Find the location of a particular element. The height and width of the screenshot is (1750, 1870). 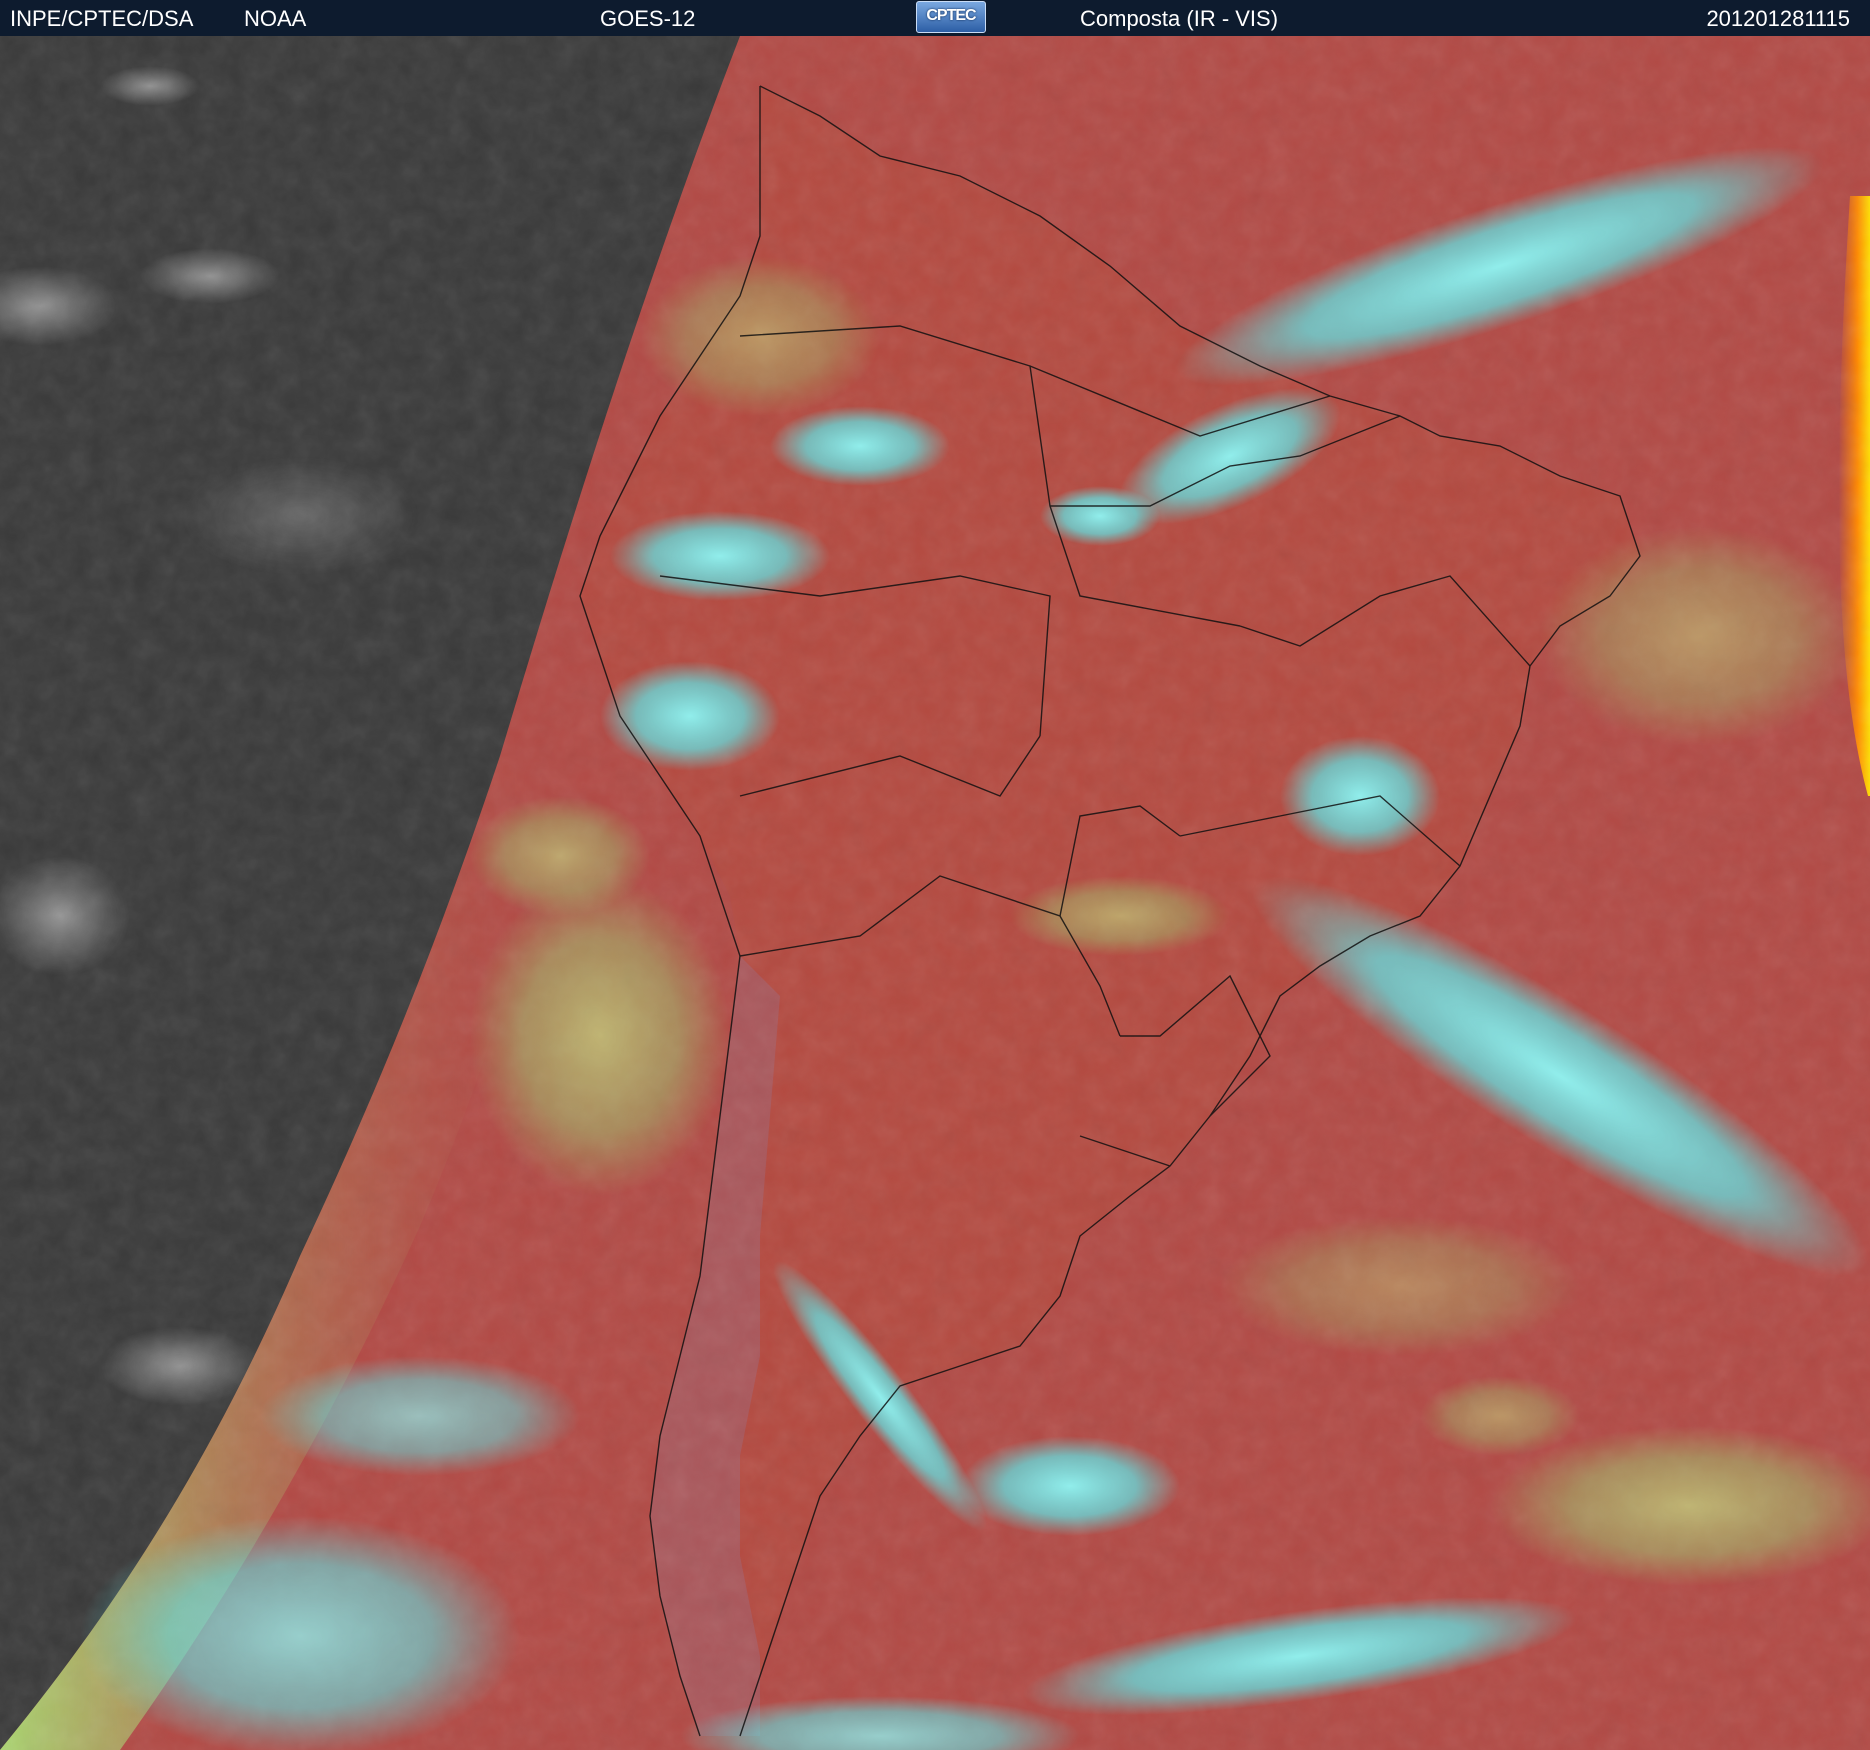

product-label: Composta (IR - VIS) is located at coordinates (1179, 18).